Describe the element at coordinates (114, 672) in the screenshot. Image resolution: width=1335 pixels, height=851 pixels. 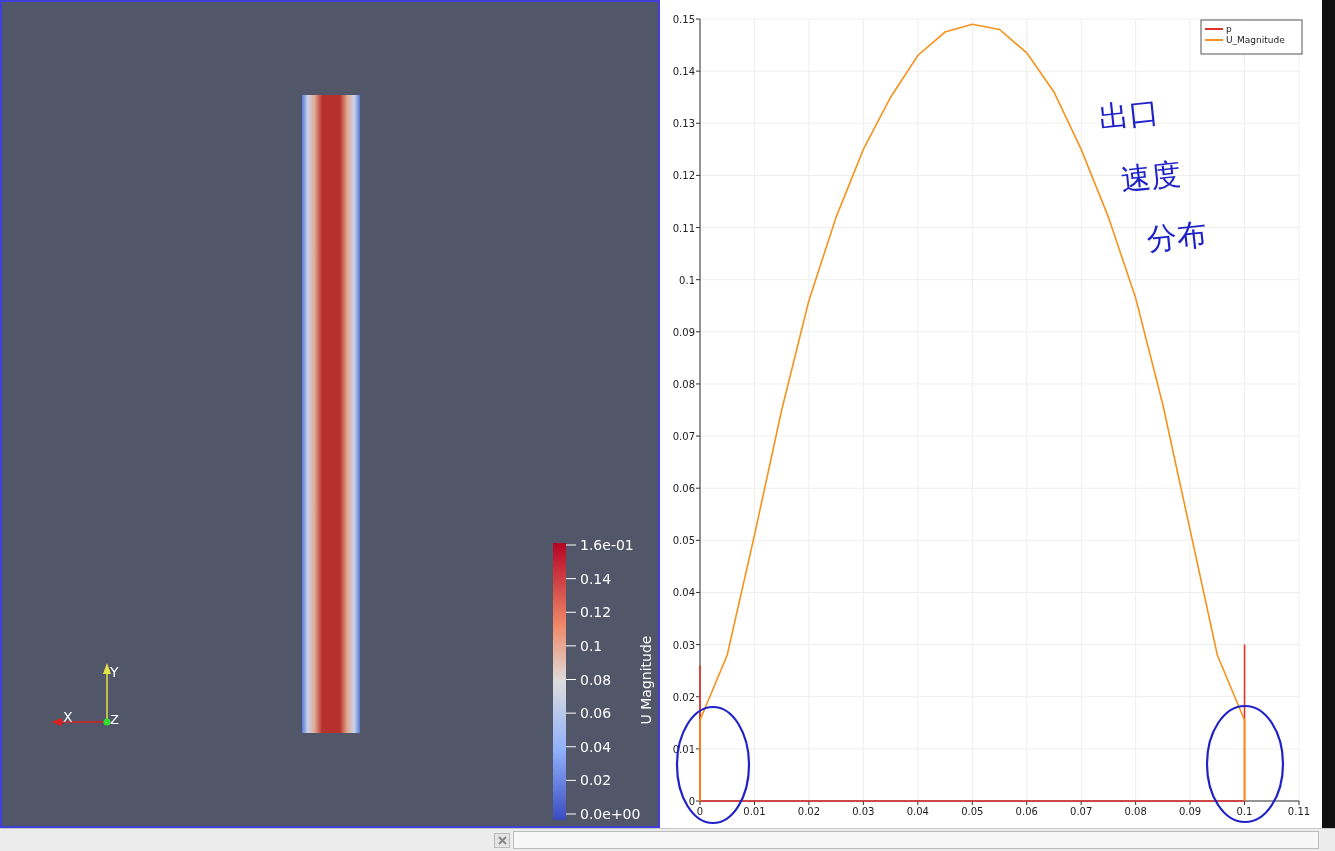
I see `axis-label: Y` at that location.